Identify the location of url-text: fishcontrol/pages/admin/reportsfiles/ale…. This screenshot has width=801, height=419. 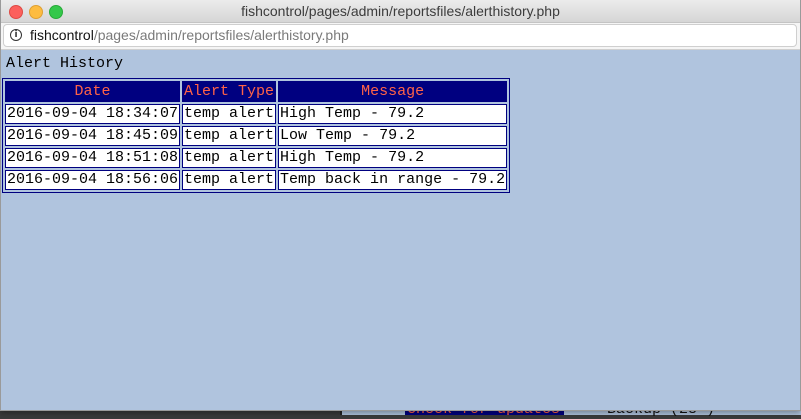
(189, 35).